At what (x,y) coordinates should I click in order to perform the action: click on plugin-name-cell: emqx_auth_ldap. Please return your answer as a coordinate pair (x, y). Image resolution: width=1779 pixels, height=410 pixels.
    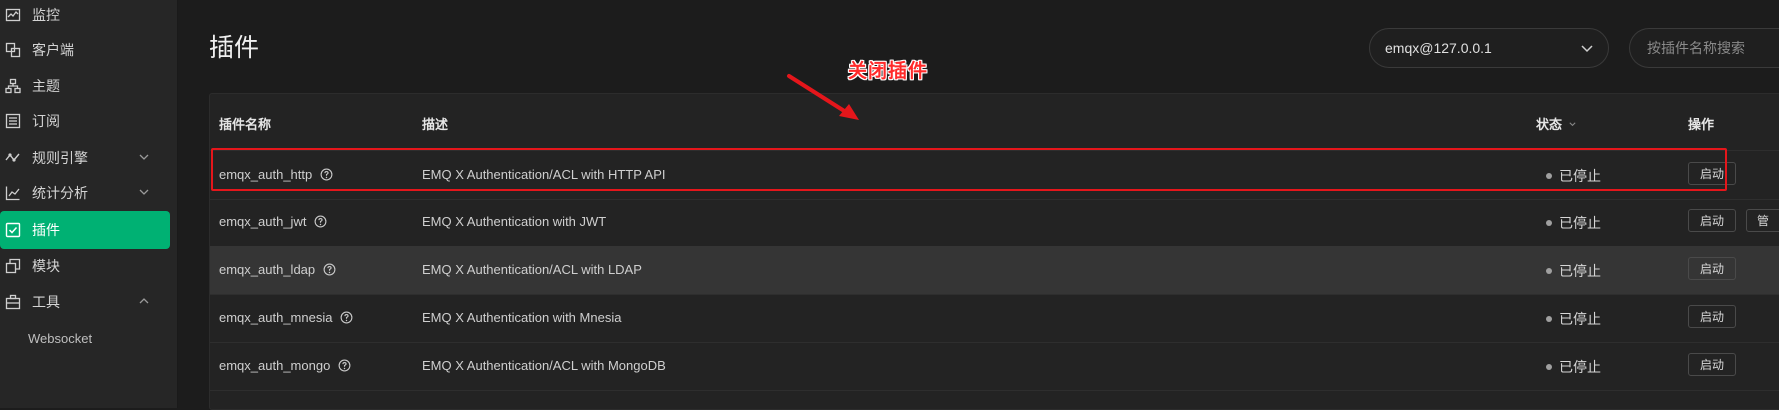
    Looking at the image, I should click on (277, 269).